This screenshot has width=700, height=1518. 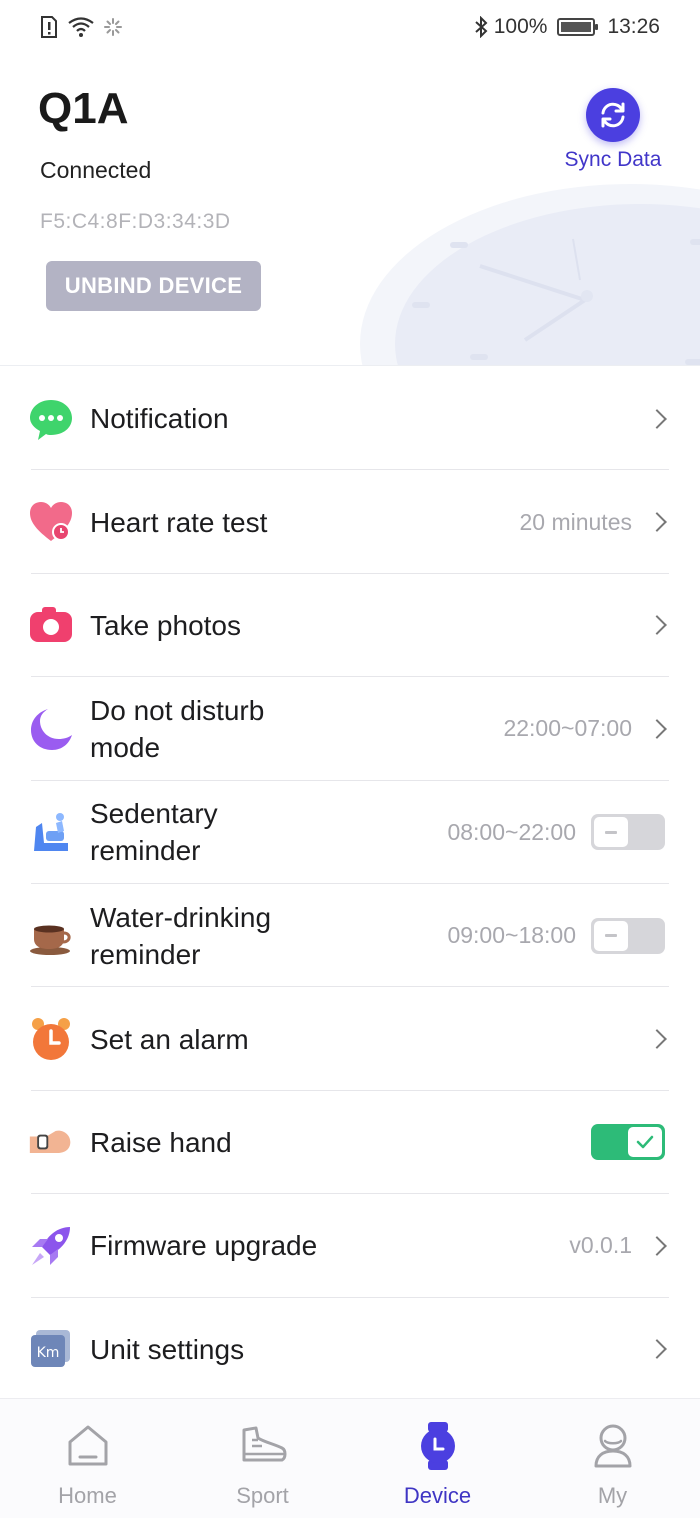 What do you see at coordinates (179, 522) in the screenshot?
I see `setting-label: Heart rate test` at bounding box center [179, 522].